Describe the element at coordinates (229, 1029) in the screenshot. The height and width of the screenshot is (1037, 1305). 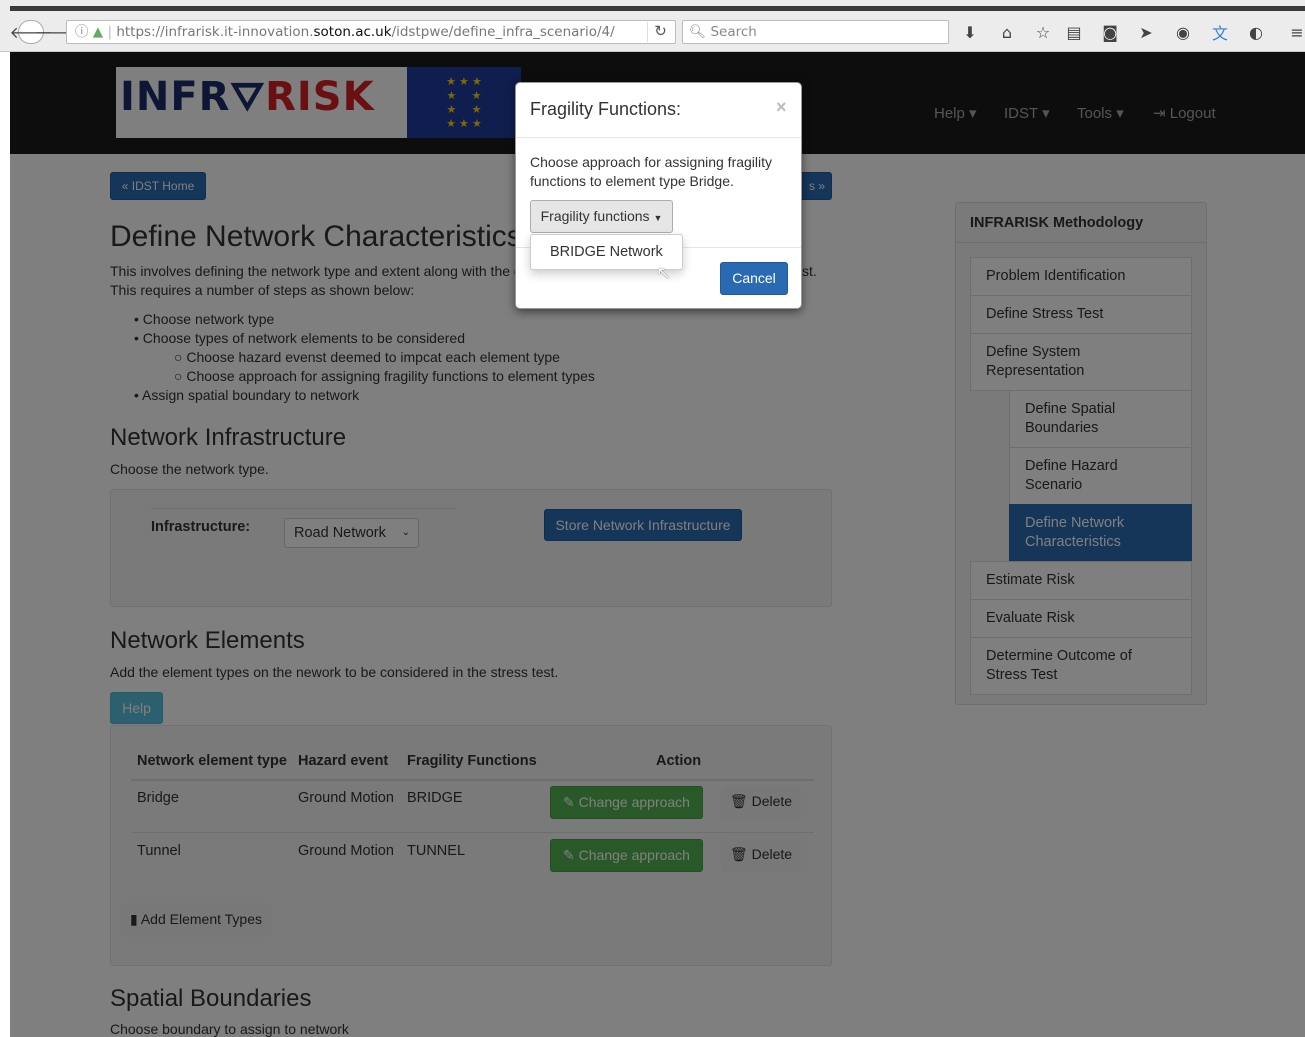
I see `spatial-description: Choose boundary to assign to network` at that location.